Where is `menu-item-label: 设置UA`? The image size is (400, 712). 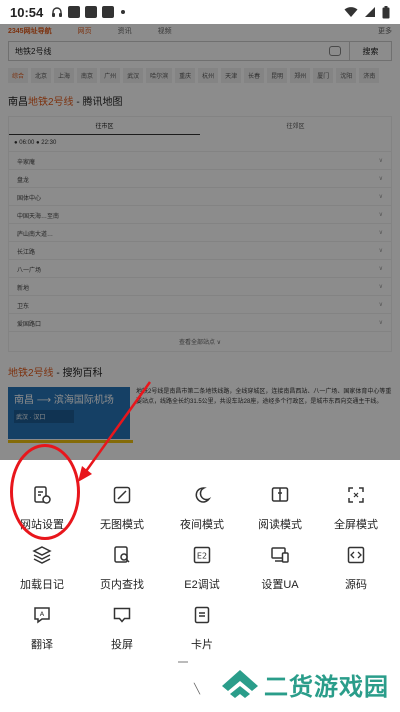 menu-item-label: 设置UA is located at coordinates (280, 585).